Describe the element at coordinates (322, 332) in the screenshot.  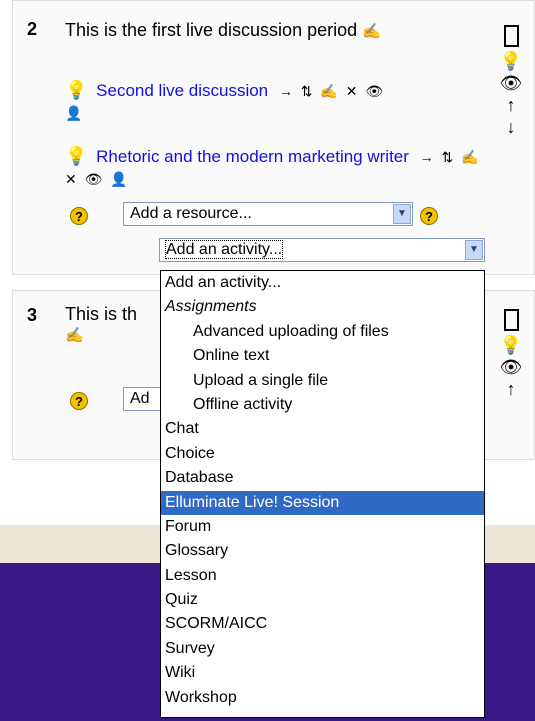
I see `dropdown-option: Advanced uploading of files` at that location.